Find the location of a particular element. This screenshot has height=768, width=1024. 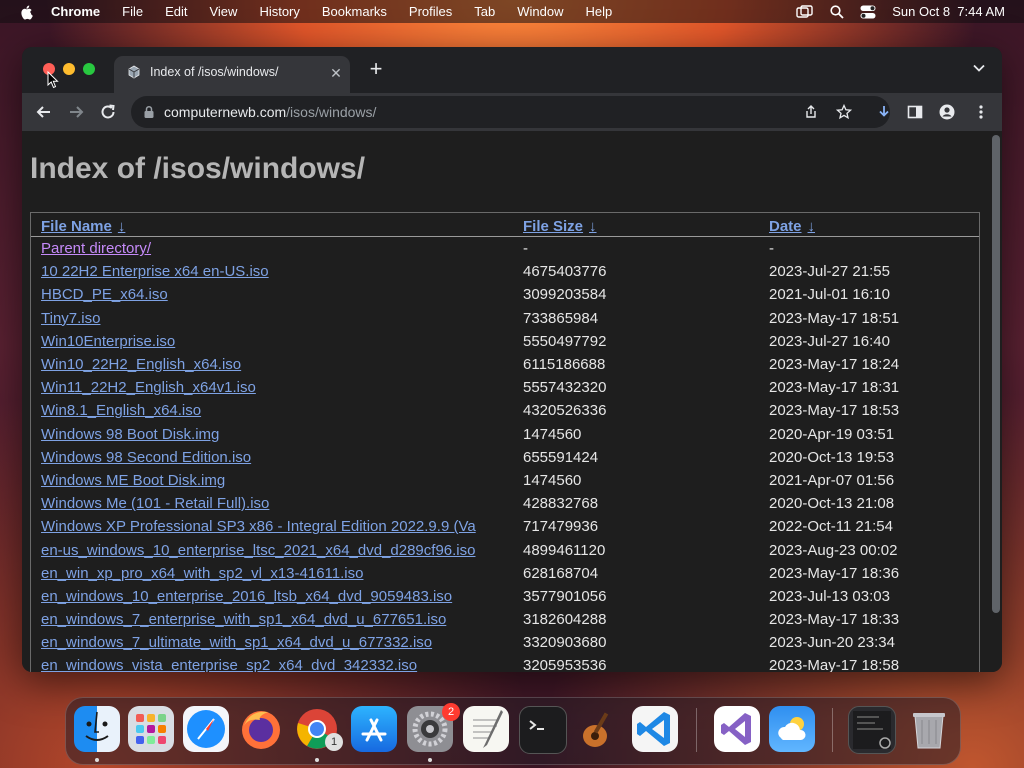

apple-menu-icon is located at coordinates (27, 12).